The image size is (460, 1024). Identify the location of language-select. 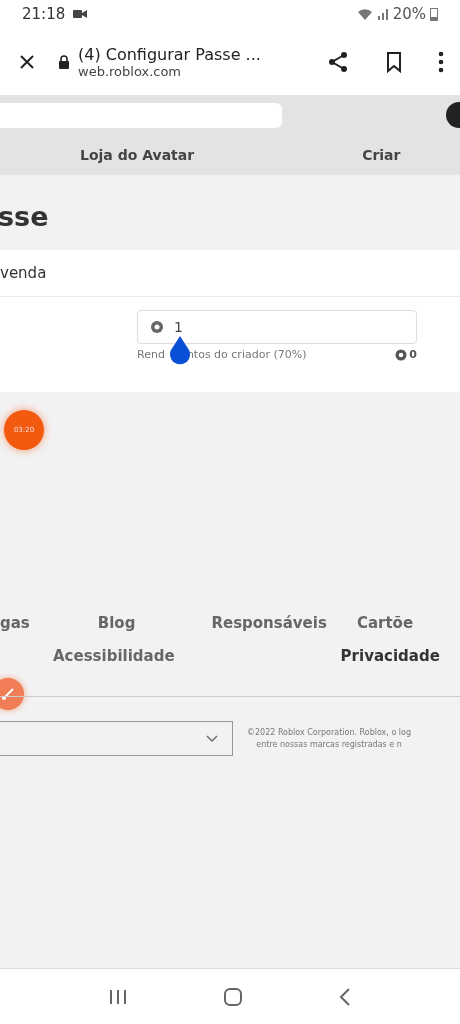
(116, 738).